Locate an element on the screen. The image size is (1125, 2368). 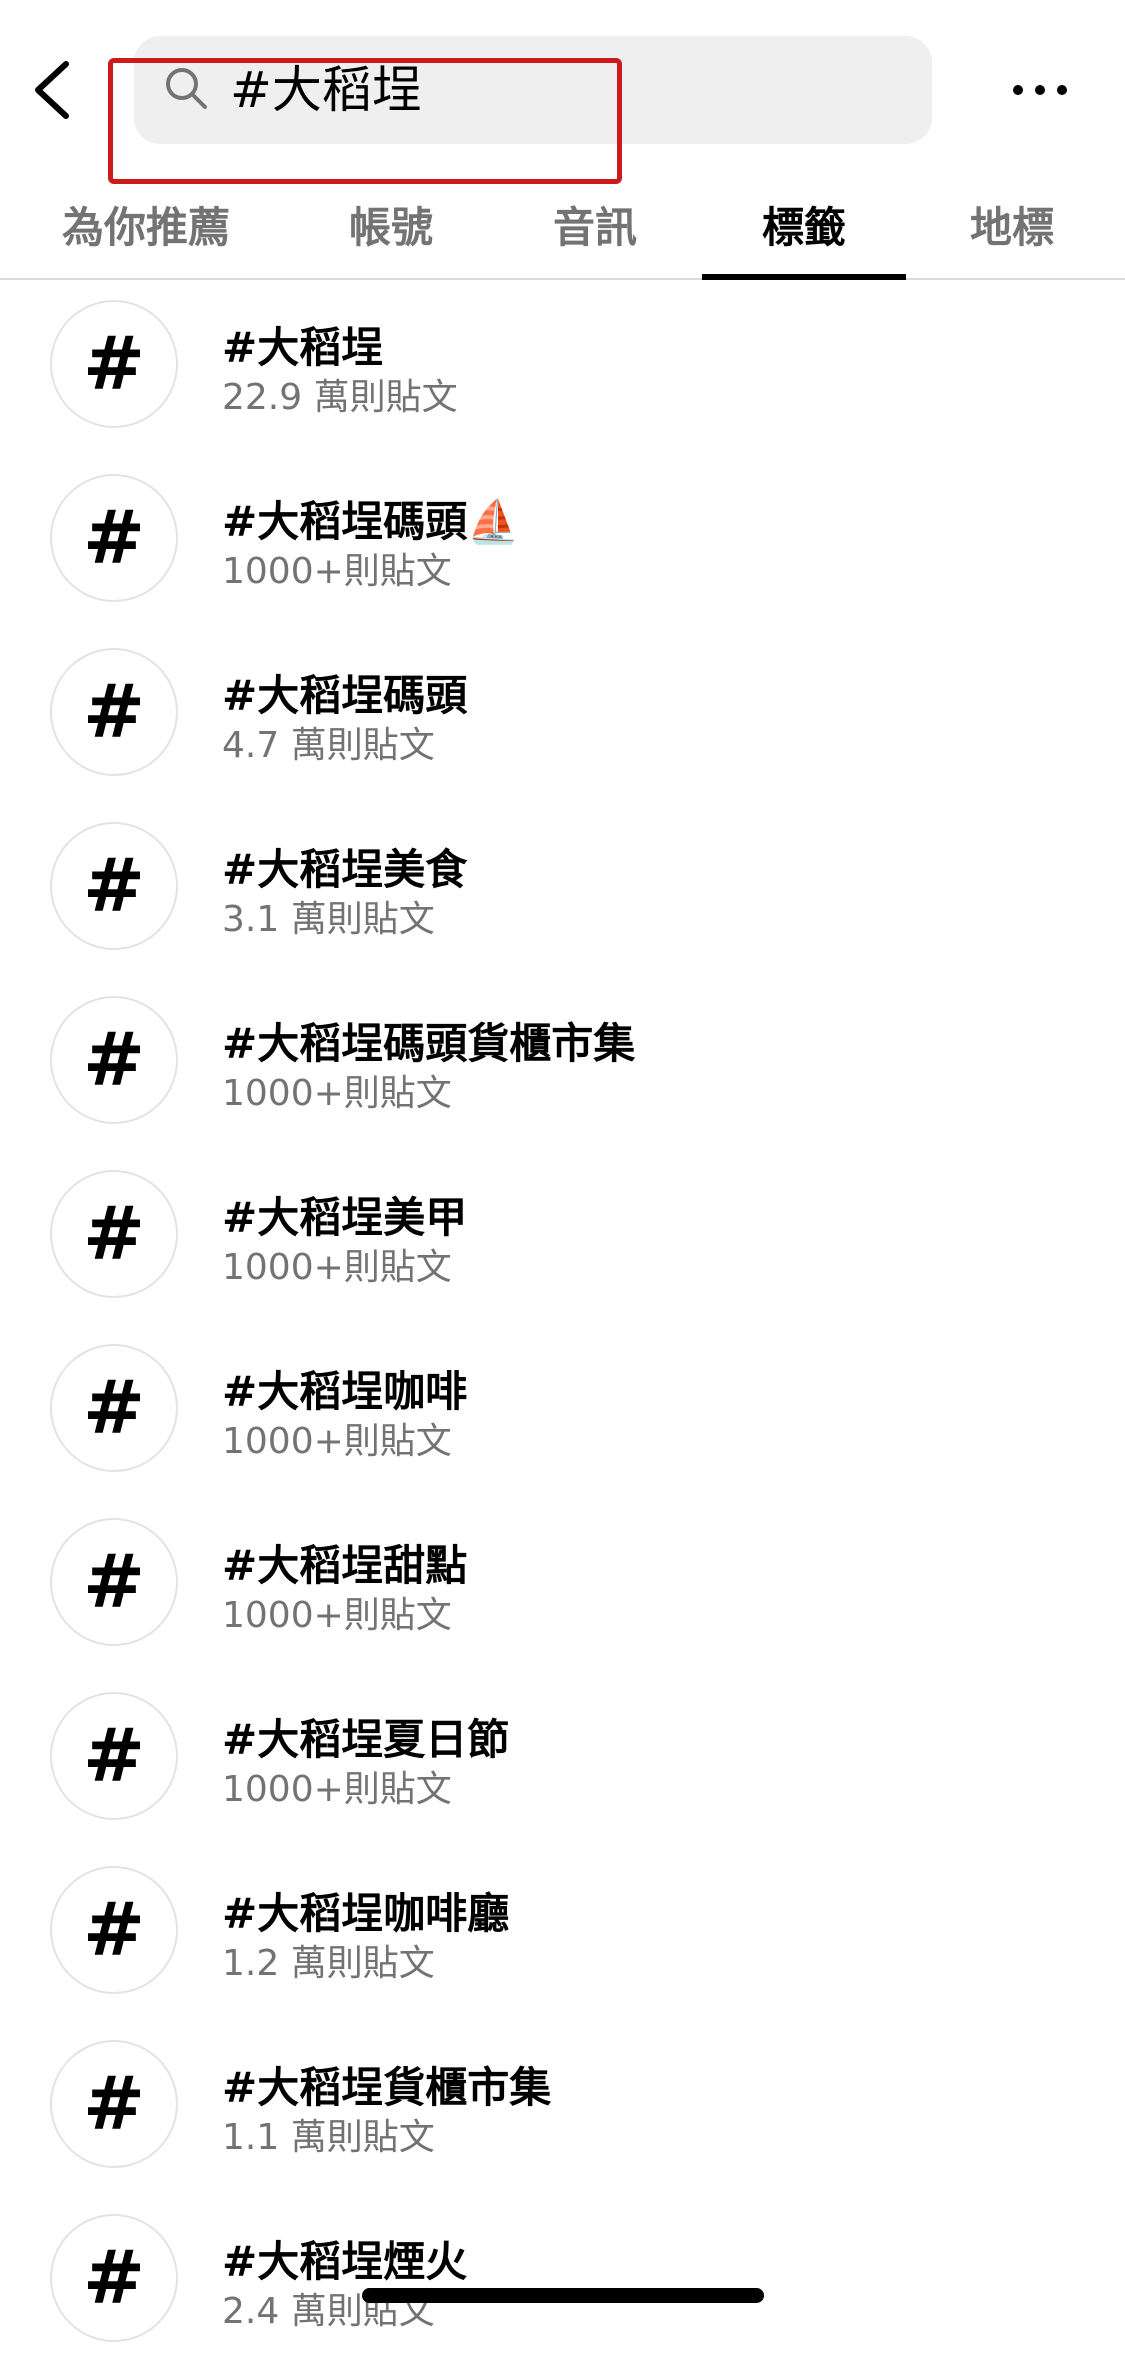
hashtag-title: #大稻埕夏日節 is located at coordinates (366, 1739).